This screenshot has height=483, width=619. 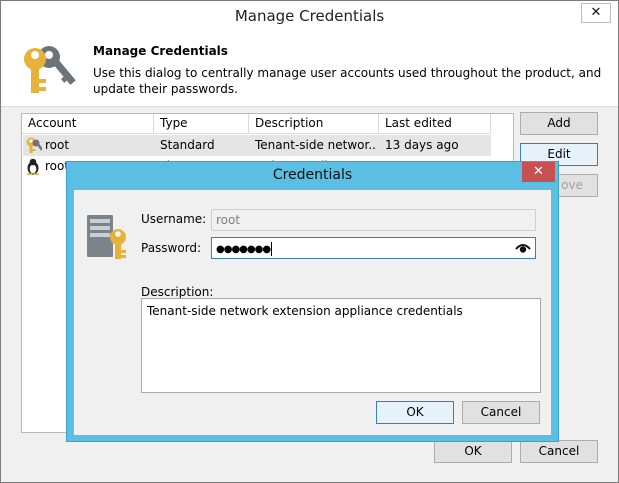 What do you see at coordinates (559, 123) in the screenshot?
I see `add-button: Add` at bounding box center [559, 123].